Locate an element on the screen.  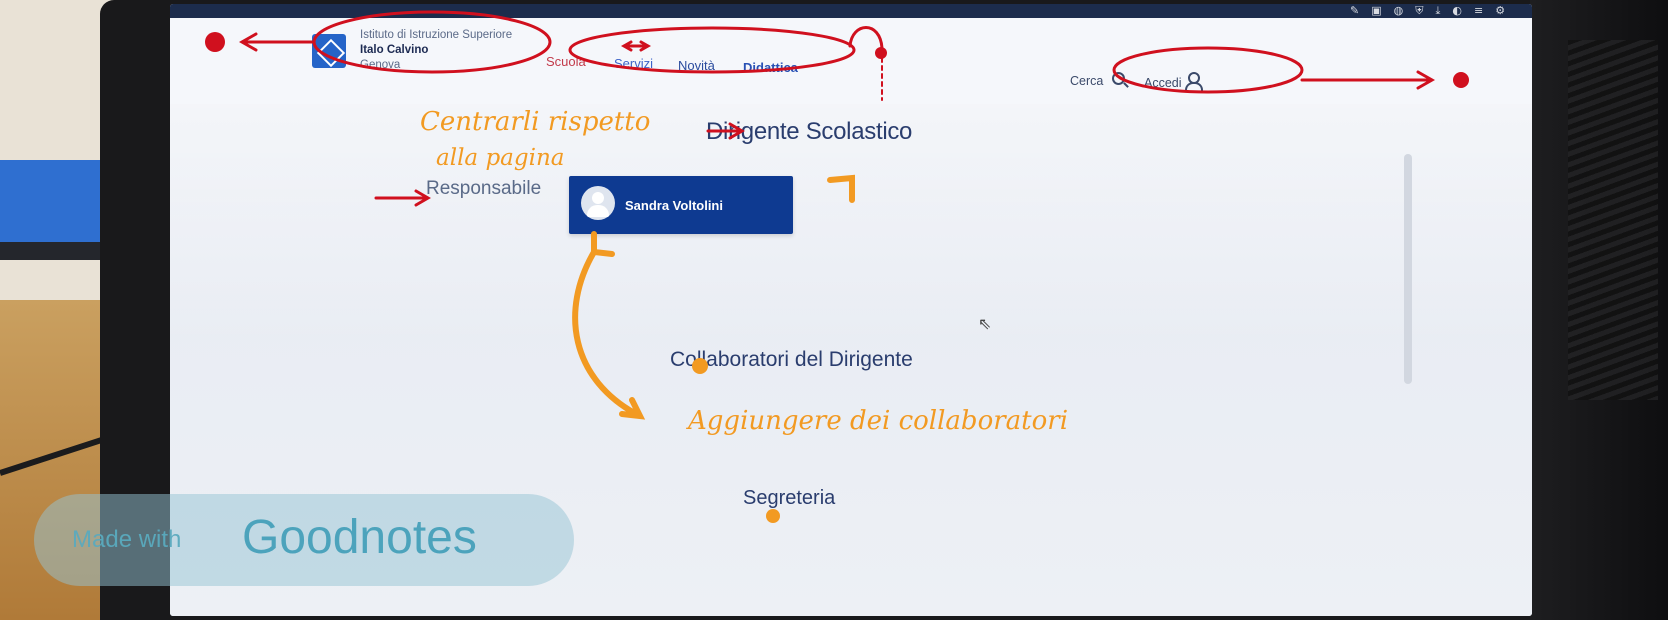
scrollbar is located at coordinates (1408, 269).